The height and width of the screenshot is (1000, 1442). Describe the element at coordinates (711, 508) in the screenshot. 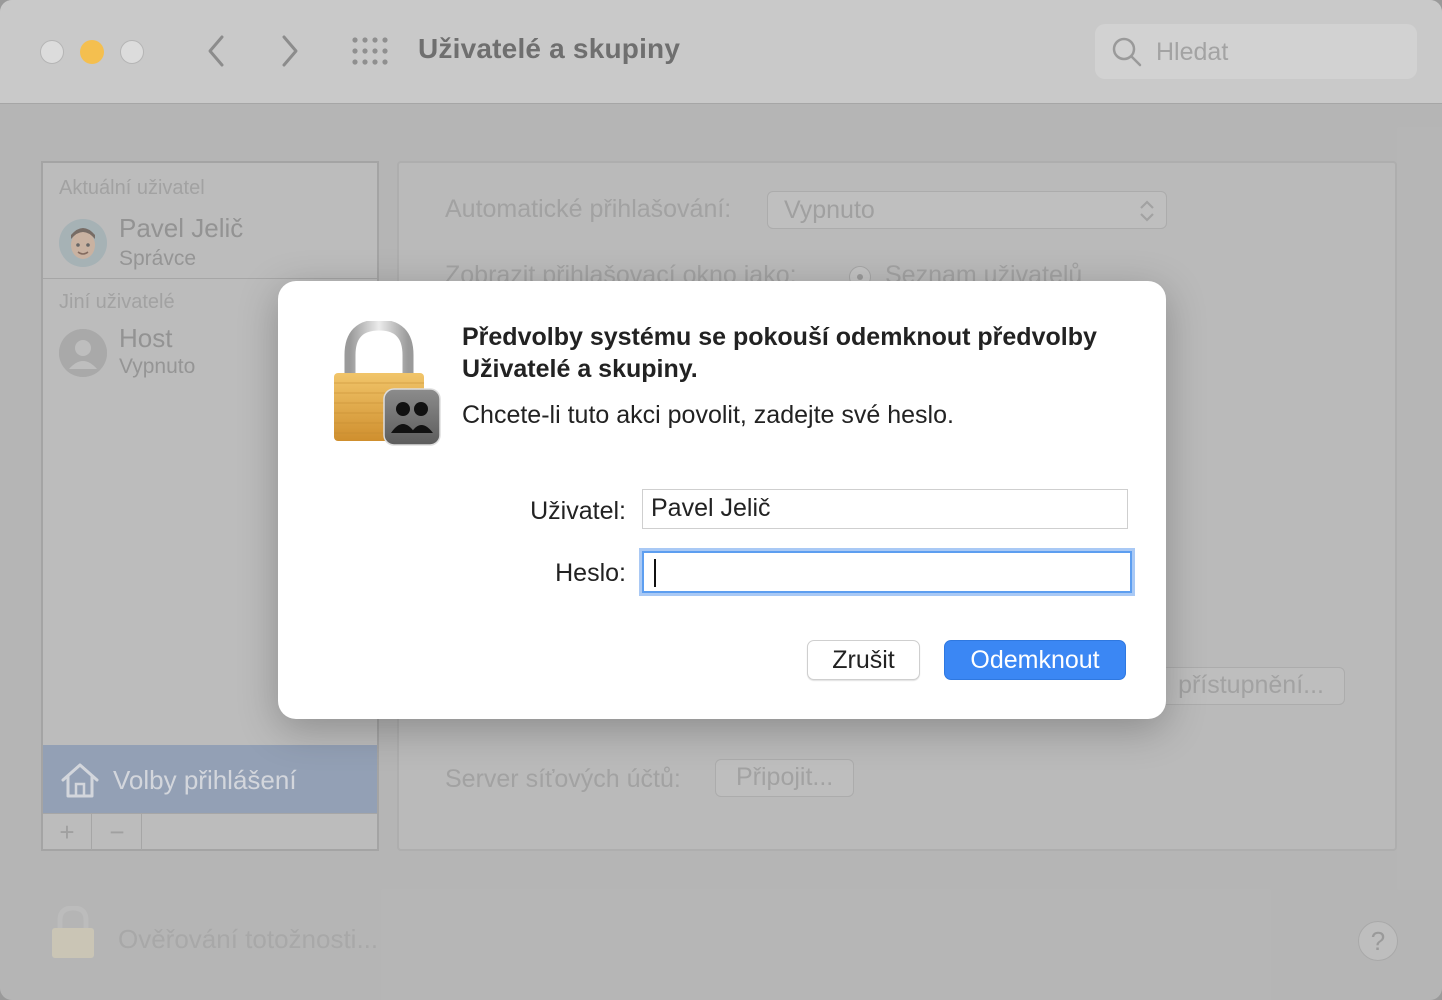

I see `username-value: Pavel Jelič` at that location.